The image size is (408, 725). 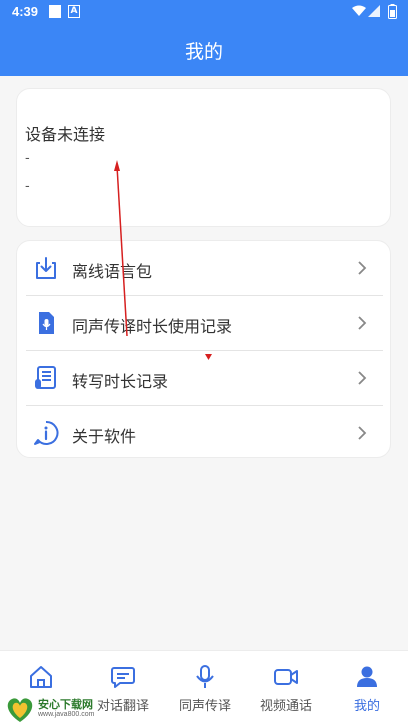 I want to click on menu-item-interpretation-usage-record: 同声传译时长使用记录, so click(x=204, y=323).